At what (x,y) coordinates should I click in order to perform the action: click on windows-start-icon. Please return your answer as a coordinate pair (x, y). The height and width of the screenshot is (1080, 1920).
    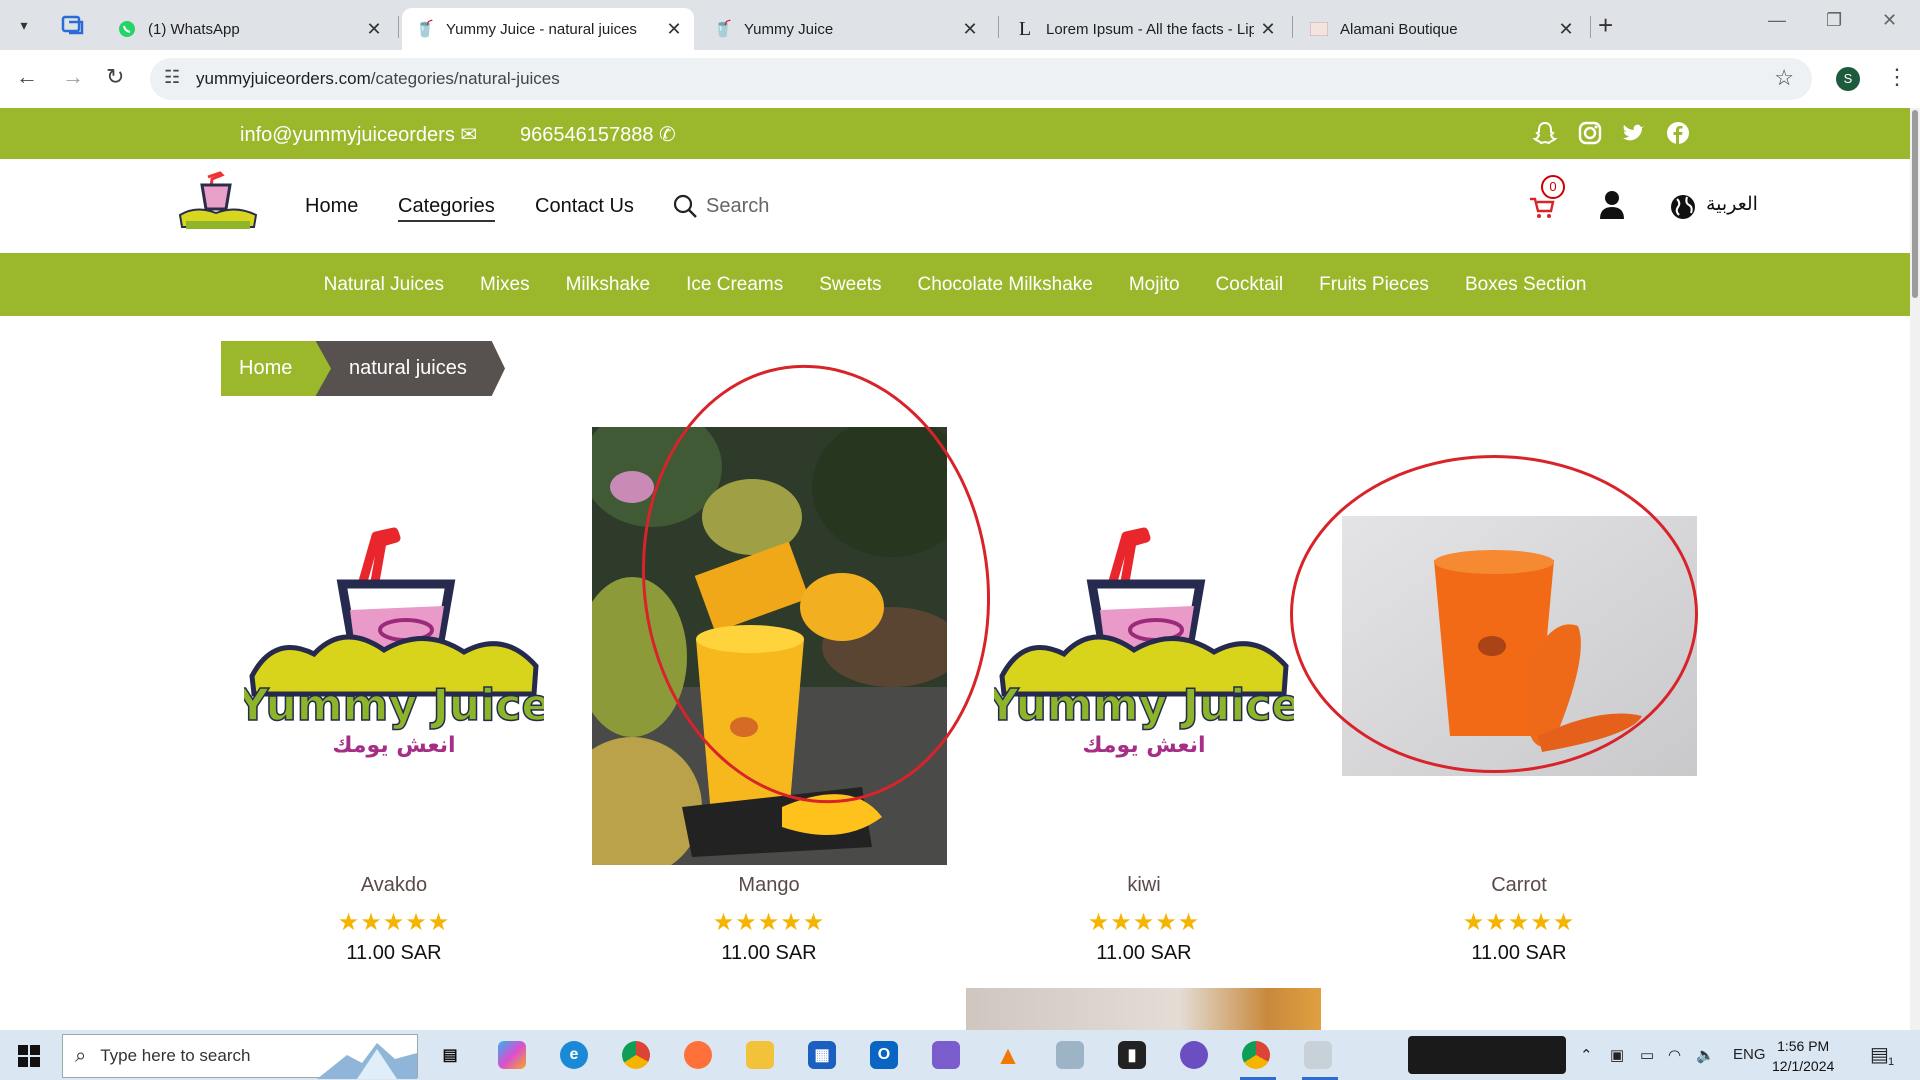
    Looking at the image, I should click on (29, 1056).